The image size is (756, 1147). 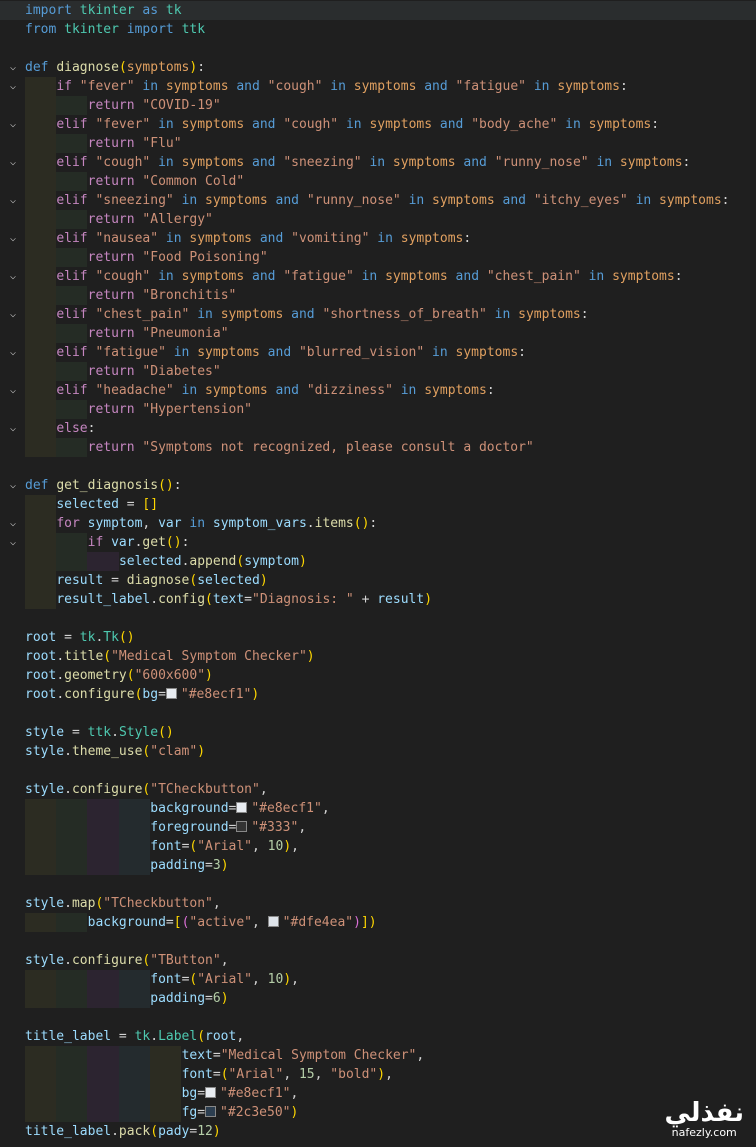 I want to click on code-text: def get_diagnosis():, so click(x=103, y=485).